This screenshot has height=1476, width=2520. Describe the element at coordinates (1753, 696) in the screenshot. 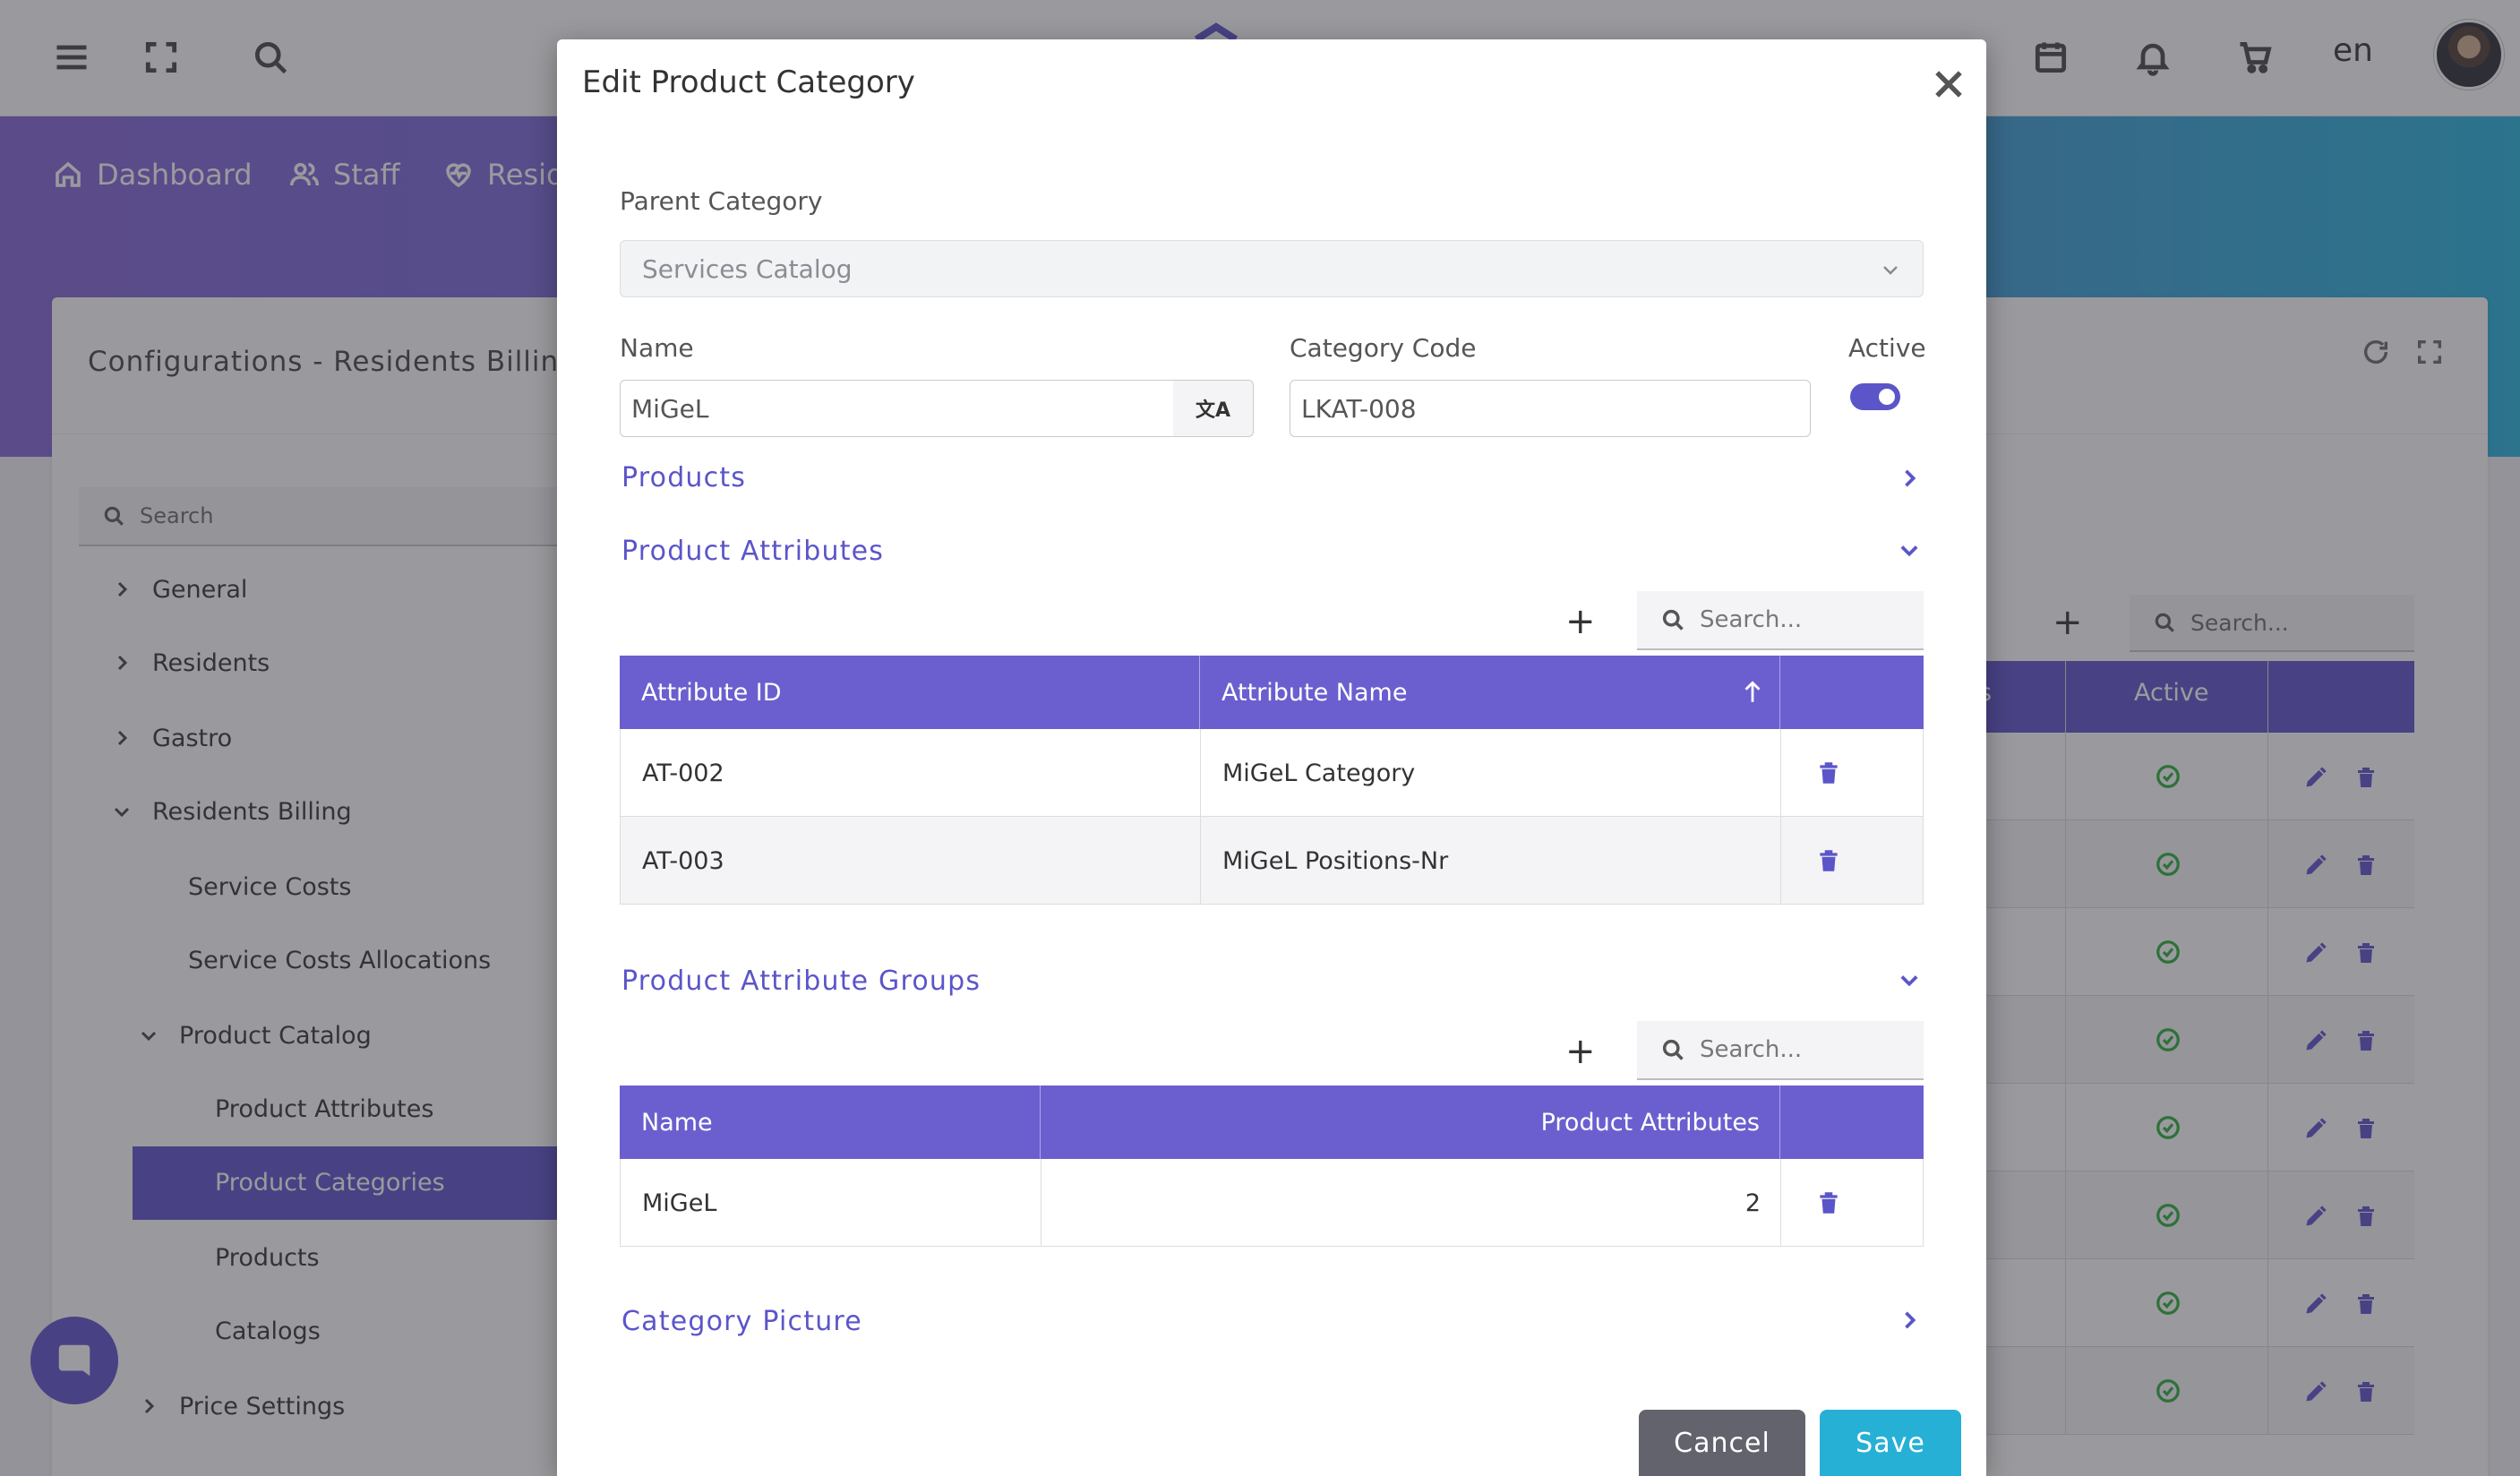

I see `sort-ascending-icon` at that location.